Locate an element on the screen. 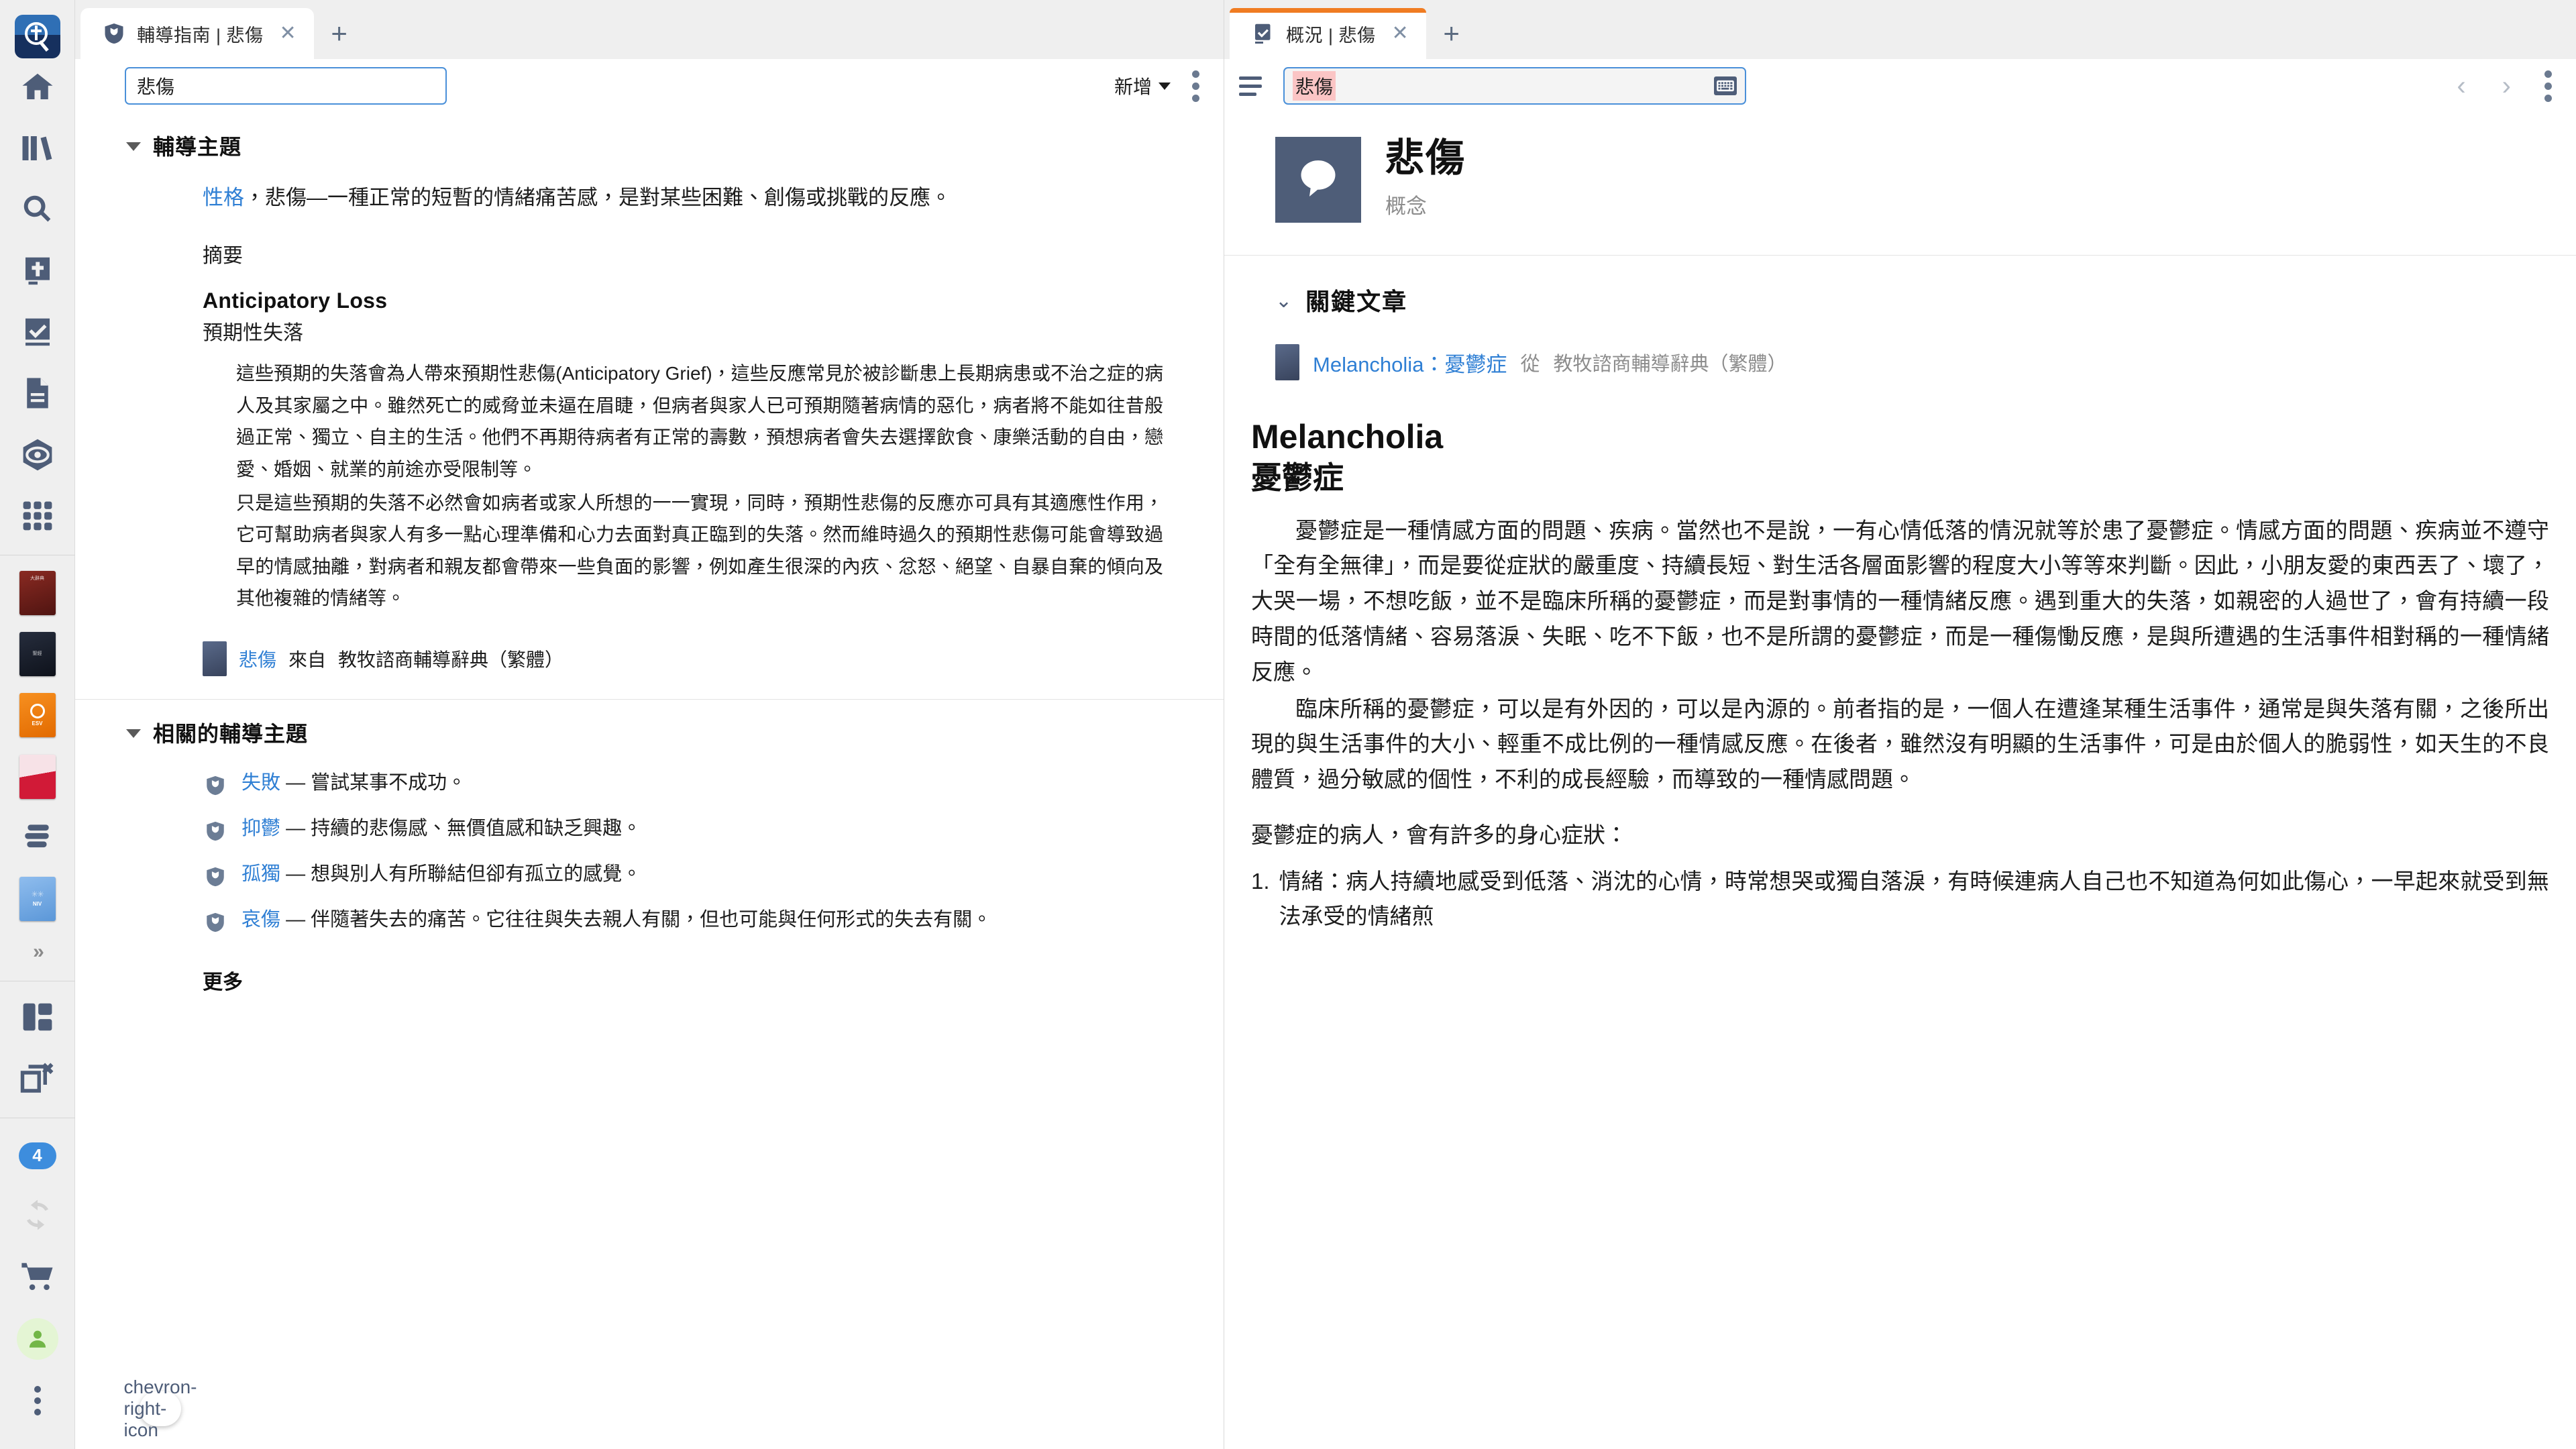  forward-button: › is located at coordinates (2506, 85).